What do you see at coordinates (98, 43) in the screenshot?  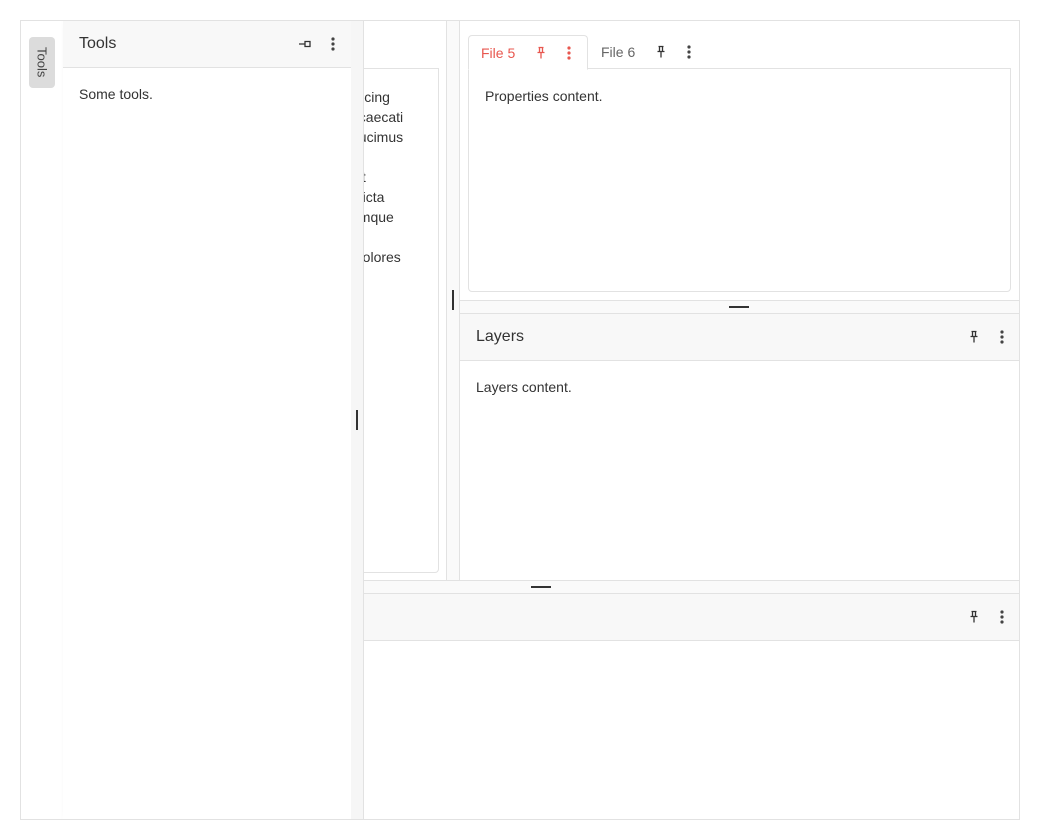 I see `tools-title: Tools` at bounding box center [98, 43].